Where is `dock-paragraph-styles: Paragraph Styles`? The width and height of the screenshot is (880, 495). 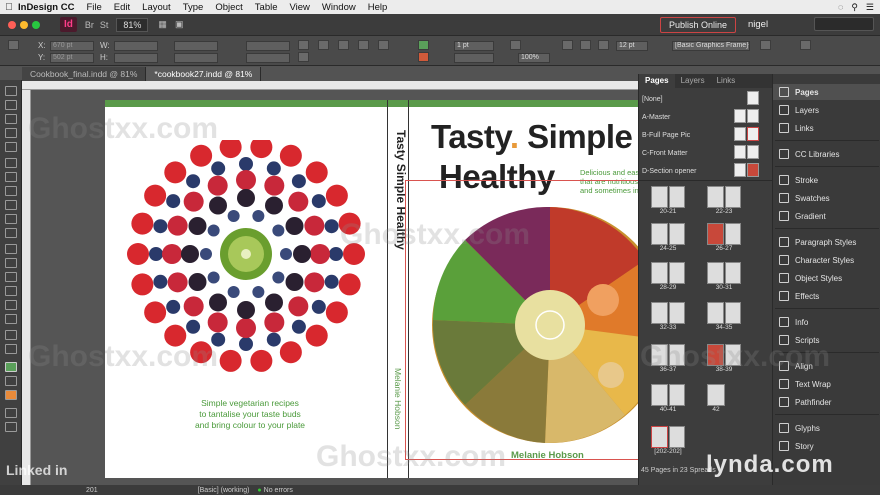
dock-paragraph-styles: Paragraph Styles is located at coordinates (826, 242).